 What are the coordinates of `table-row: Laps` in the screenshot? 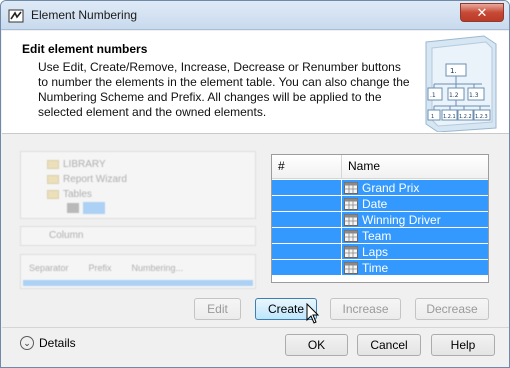 It's located at (380, 252).